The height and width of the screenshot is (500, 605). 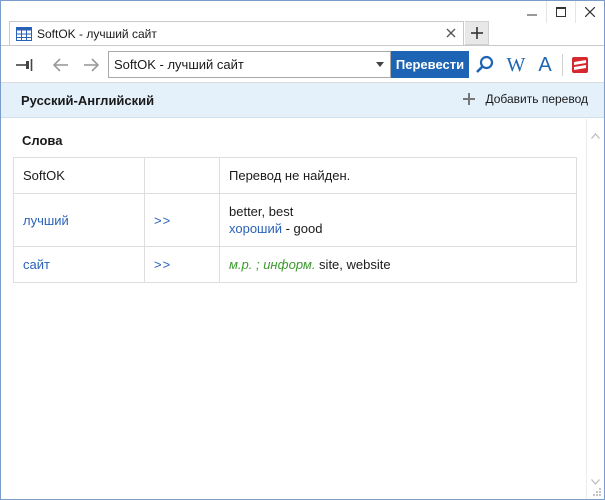 I want to click on word-cell: SoftOK, so click(x=79, y=175).